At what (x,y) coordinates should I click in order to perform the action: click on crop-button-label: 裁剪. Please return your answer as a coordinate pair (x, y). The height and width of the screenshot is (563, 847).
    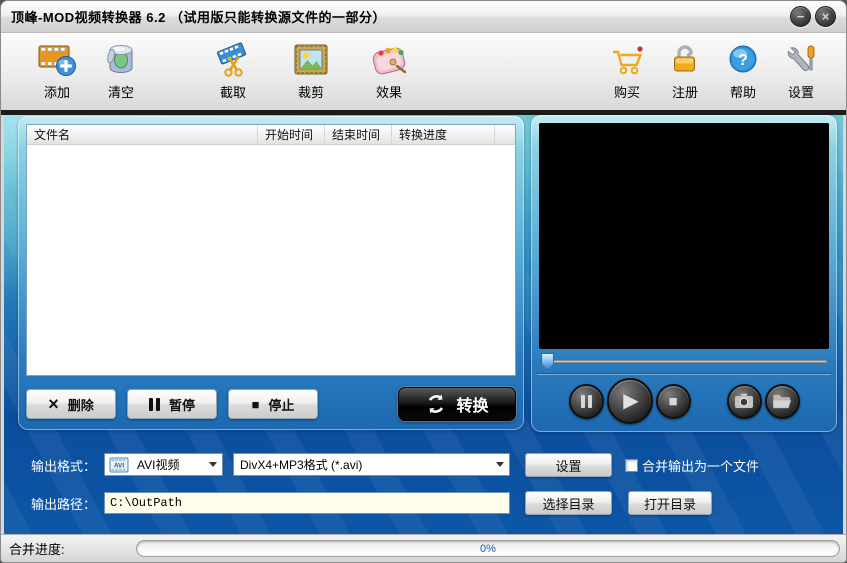
    Looking at the image, I should click on (310, 92).